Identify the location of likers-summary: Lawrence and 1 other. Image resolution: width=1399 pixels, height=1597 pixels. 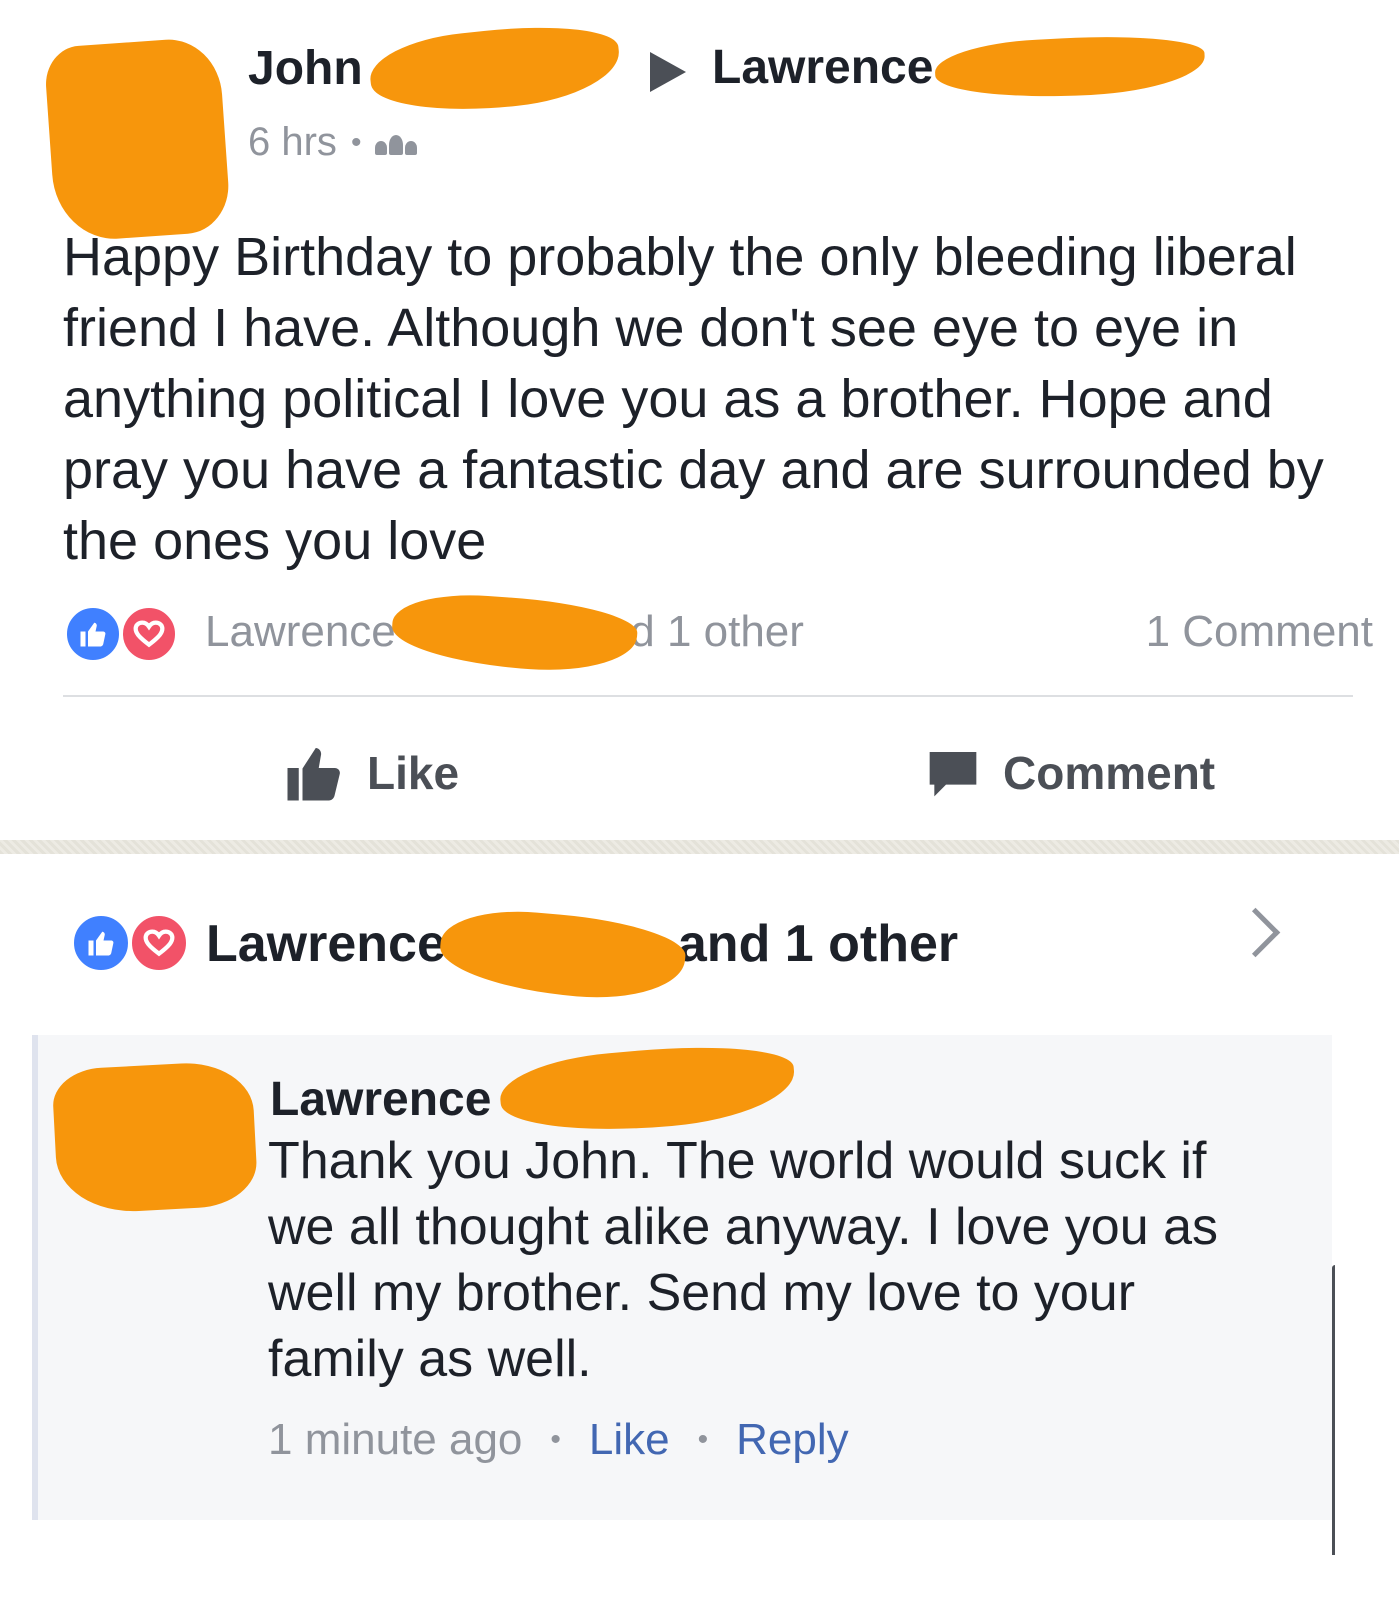
(685, 945).